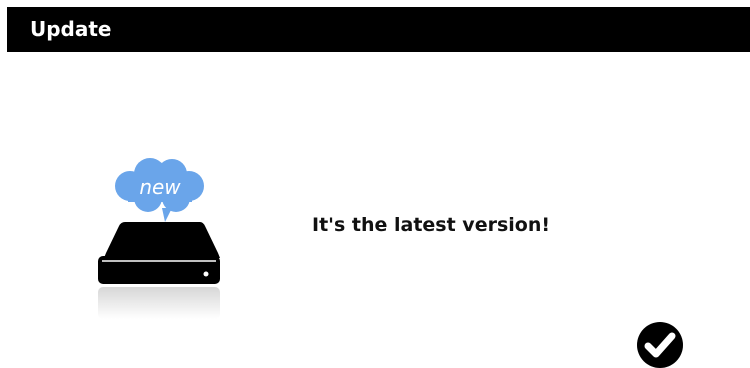 This screenshot has width=750, height=368. I want to click on title-bar: Update, so click(378, 29).